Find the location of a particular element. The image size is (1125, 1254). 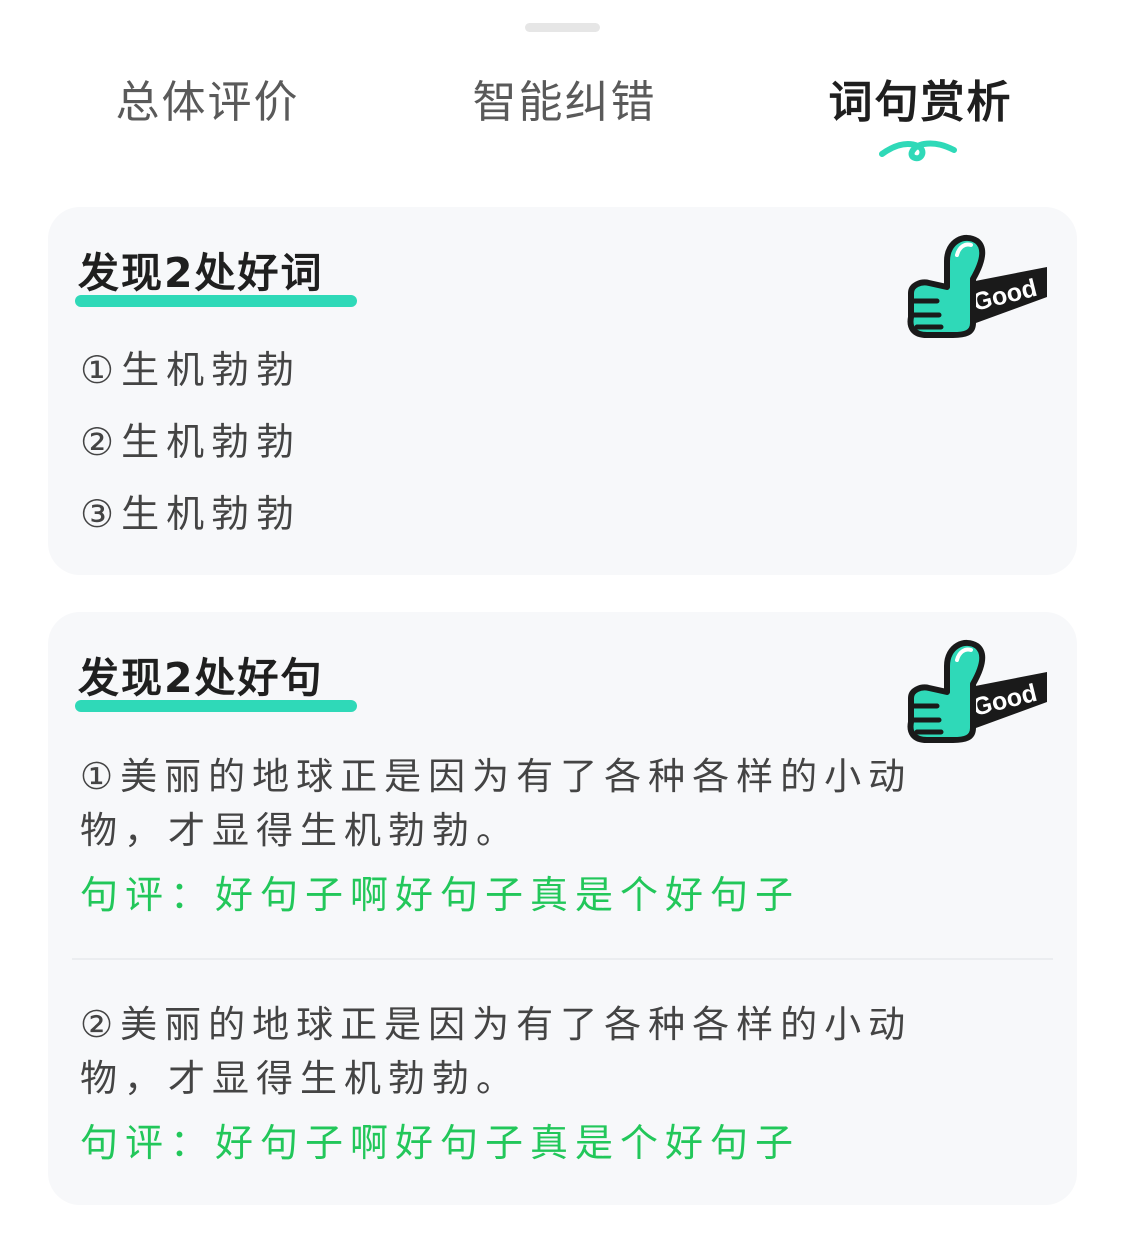

drag-handle is located at coordinates (562, 27).